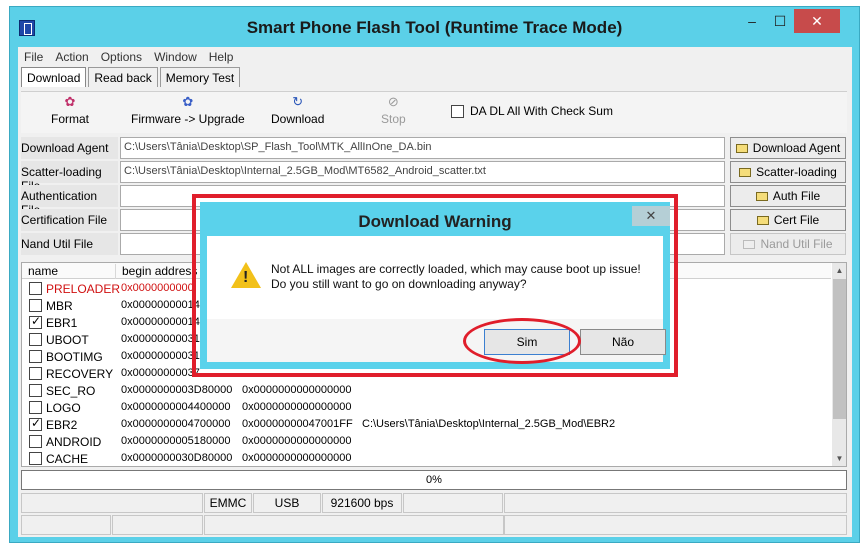  What do you see at coordinates (70, 119) in the screenshot?
I see `format-label: Format` at bounding box center [70, 119].